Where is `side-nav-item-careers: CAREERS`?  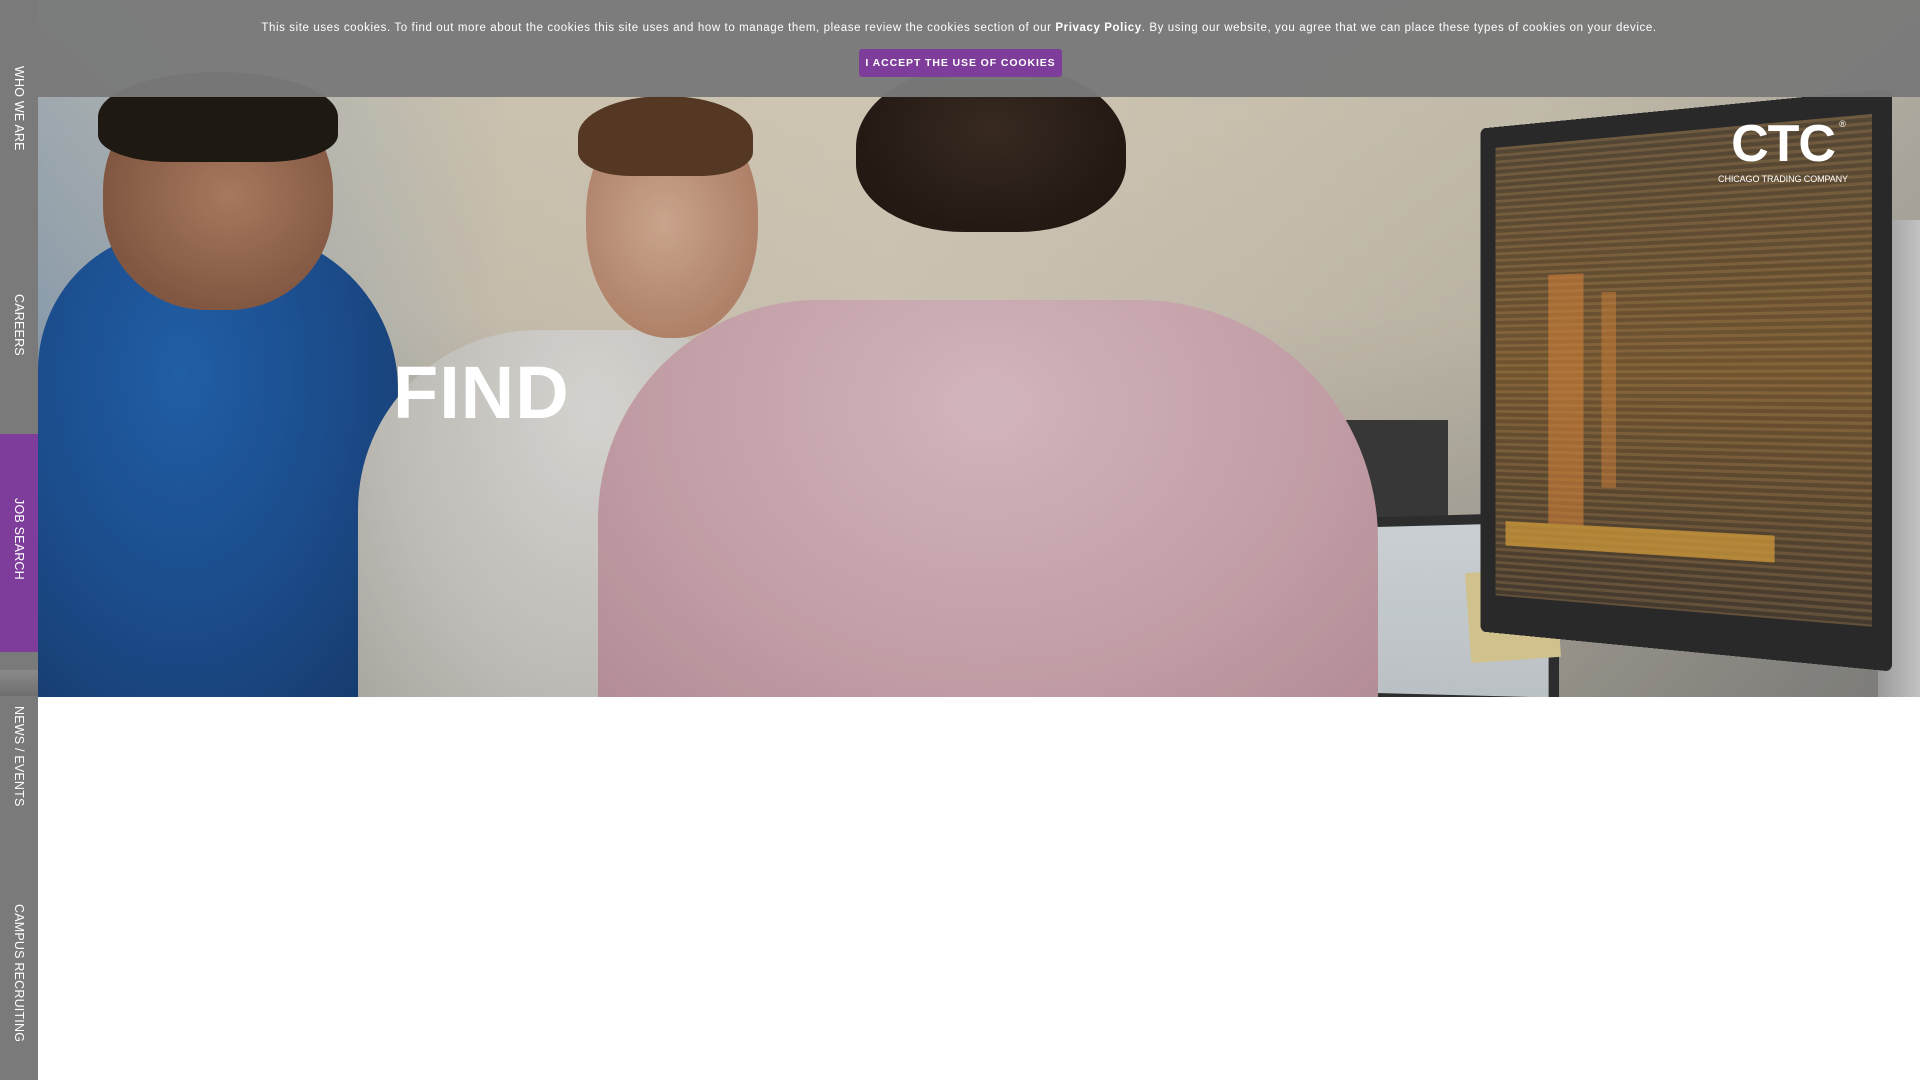 side-nav-item-careers: CAREERS is located at coordinates (19, 327).